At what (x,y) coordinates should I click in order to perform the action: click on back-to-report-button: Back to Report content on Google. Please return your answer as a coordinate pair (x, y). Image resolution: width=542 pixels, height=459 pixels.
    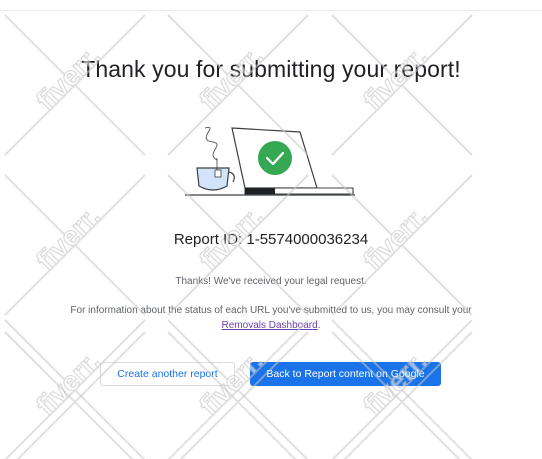
    Looking at the image, I should click on (345, 374).